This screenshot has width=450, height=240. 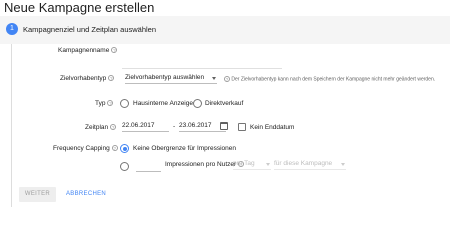 I want to click on campaign-name-label-text: Kampagnenname, so click(x=84, y=50).